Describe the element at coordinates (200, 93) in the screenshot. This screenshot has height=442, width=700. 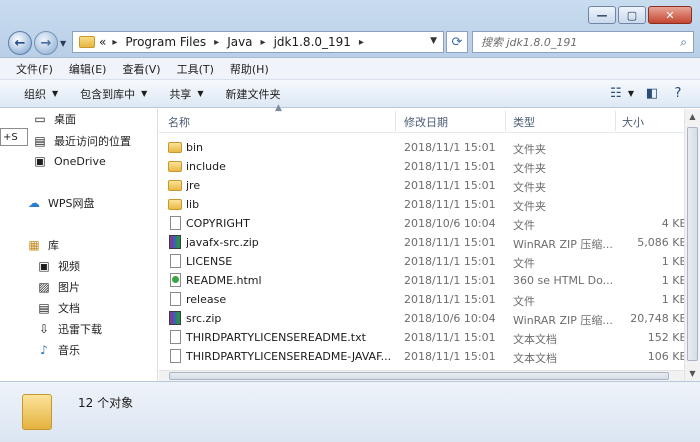
I see `dropdown-arrow-icon: ▼` at that location.